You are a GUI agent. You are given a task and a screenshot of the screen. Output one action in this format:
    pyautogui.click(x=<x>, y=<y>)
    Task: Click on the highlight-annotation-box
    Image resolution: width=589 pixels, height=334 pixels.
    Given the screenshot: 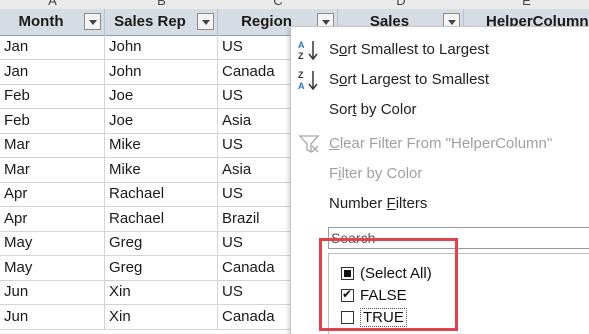 What is the action you would take?
    pyautogui.click(x=388, y=284)
    